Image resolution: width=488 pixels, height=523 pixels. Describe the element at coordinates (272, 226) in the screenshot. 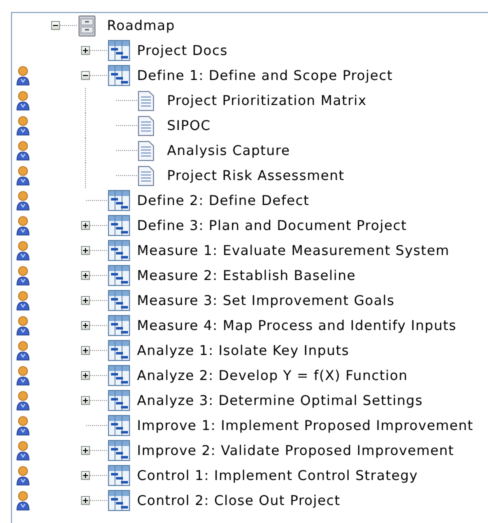

I see `tree-item: Define 3: Plan and Document Project` at that location.